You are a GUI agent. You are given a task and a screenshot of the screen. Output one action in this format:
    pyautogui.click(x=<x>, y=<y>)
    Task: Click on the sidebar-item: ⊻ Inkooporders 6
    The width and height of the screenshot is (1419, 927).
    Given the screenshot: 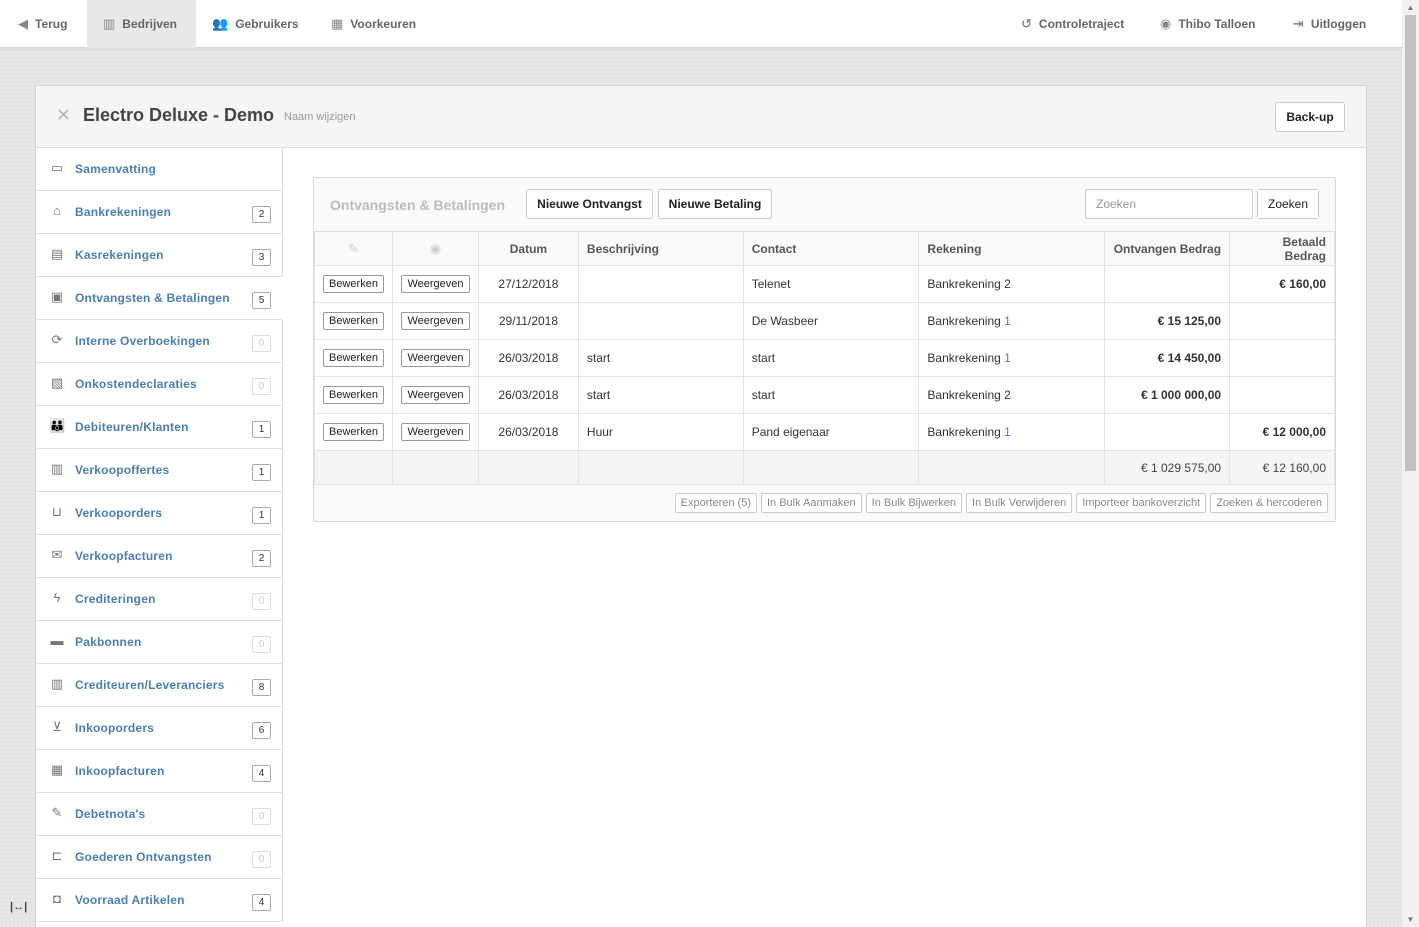 What is the action you would take?
    pyautogui.click(x=159, y=728)
    